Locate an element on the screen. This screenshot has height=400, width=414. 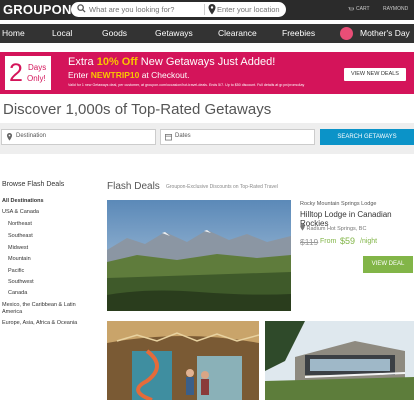
nav-home: Home is located at coordinates (13, 33).